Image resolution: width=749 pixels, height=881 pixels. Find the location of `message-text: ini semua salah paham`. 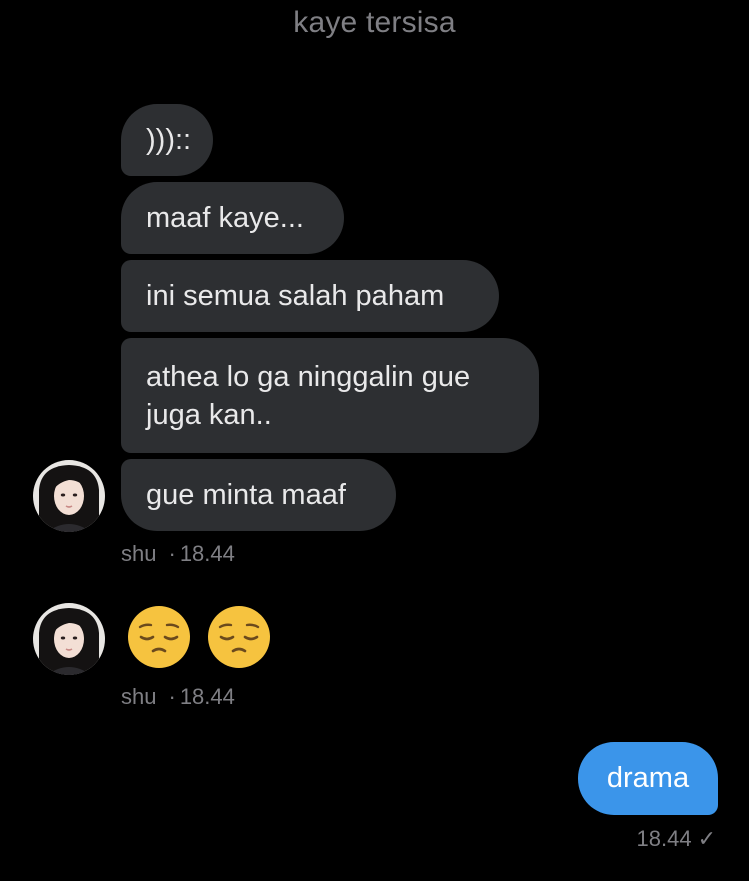

message-text: ini semua salah paham is located at coordinates (295, 296).